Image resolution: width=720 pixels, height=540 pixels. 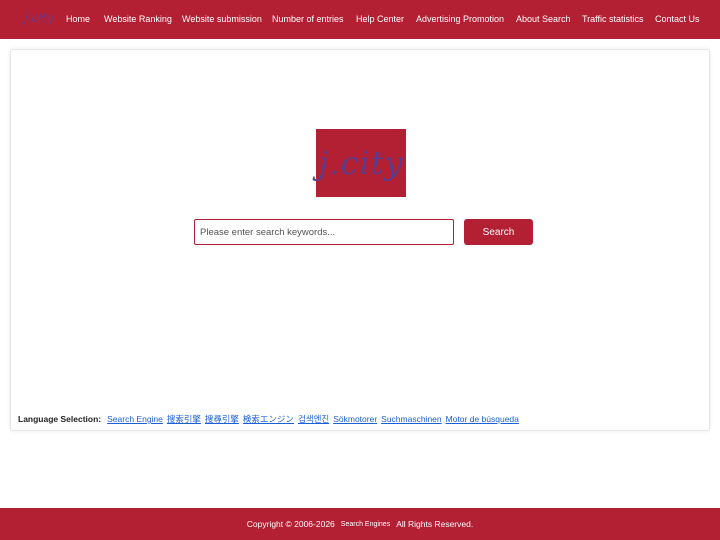 I want to click on lang-link-german: Suchmaschinen, so click(x=411, y=419).